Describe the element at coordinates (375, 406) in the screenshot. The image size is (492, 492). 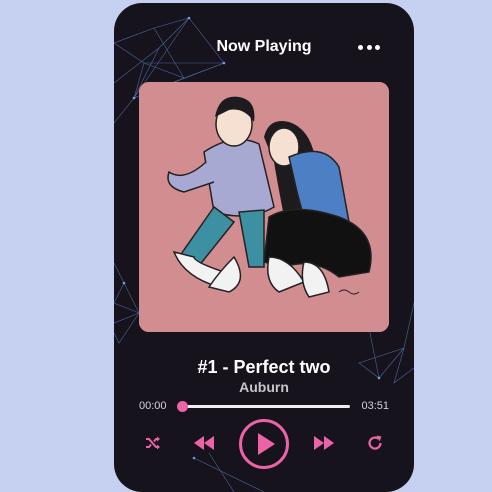
I see `duration-time: 03:51` at that location.